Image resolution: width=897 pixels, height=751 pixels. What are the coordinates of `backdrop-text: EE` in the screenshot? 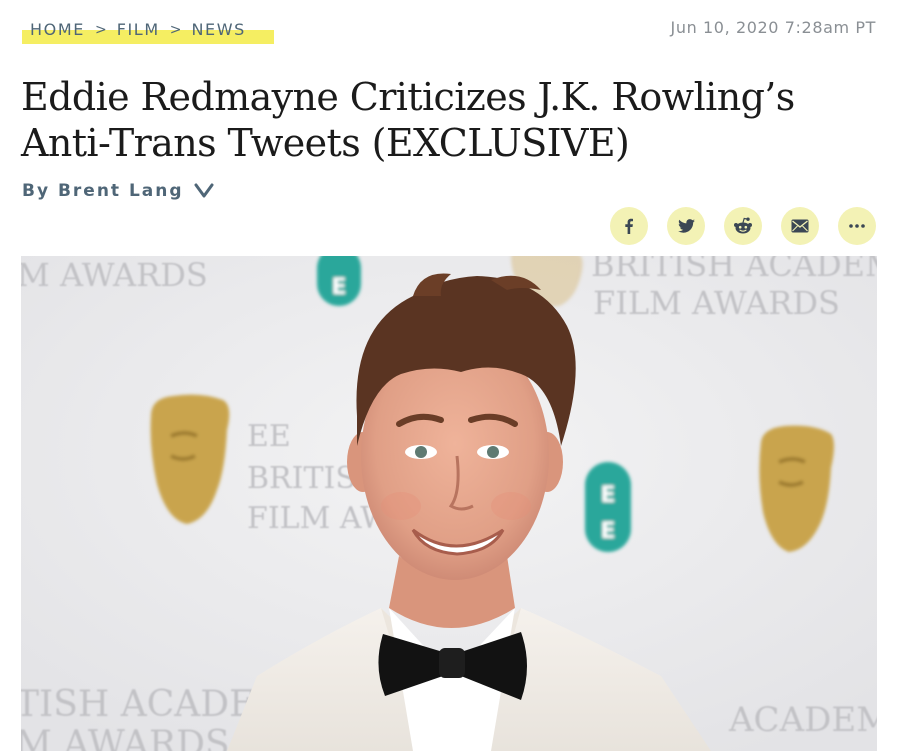 It's located at (269, 436).